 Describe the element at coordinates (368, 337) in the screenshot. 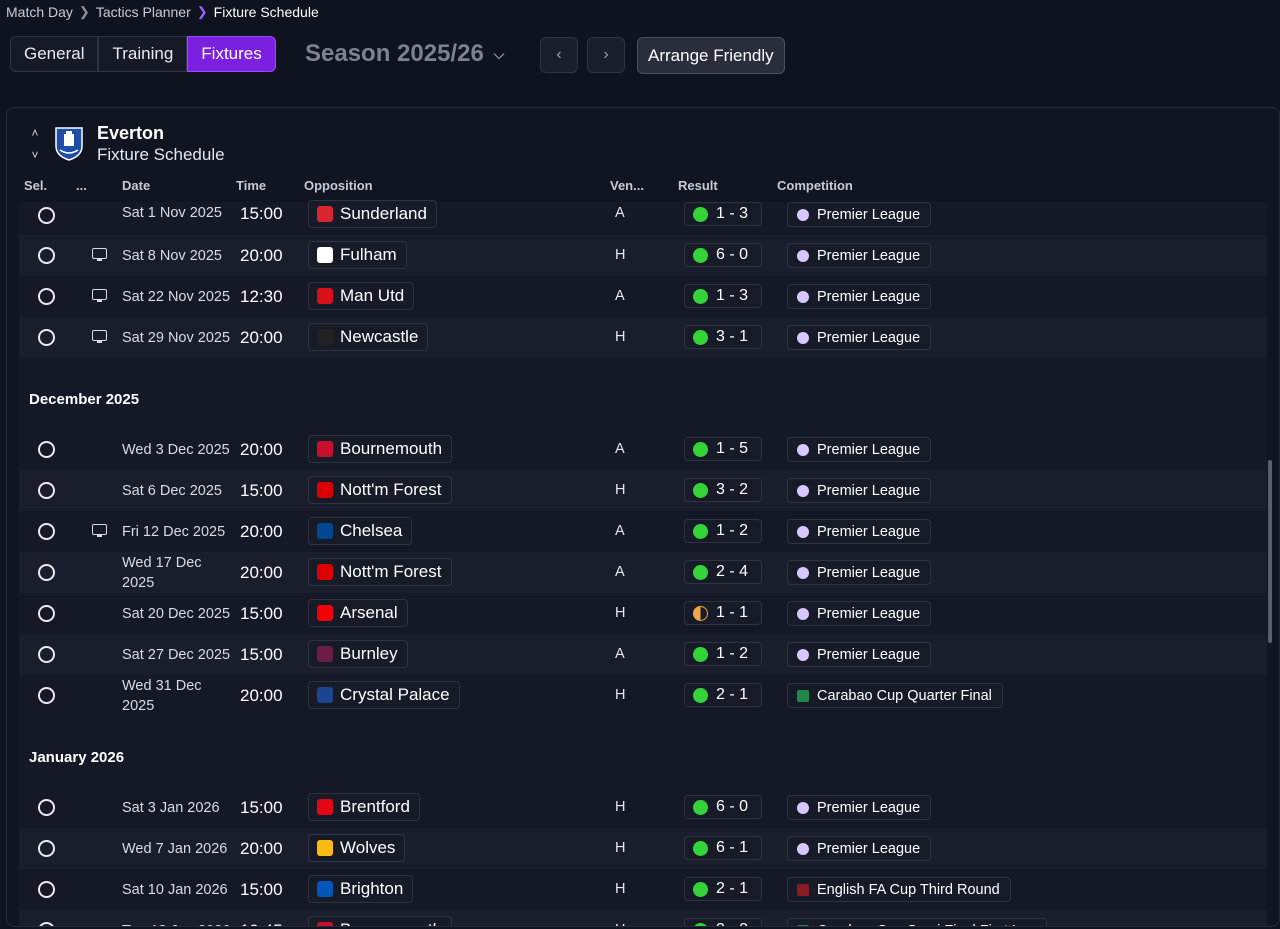

I see `opposition-link: Newcastle` at that location.